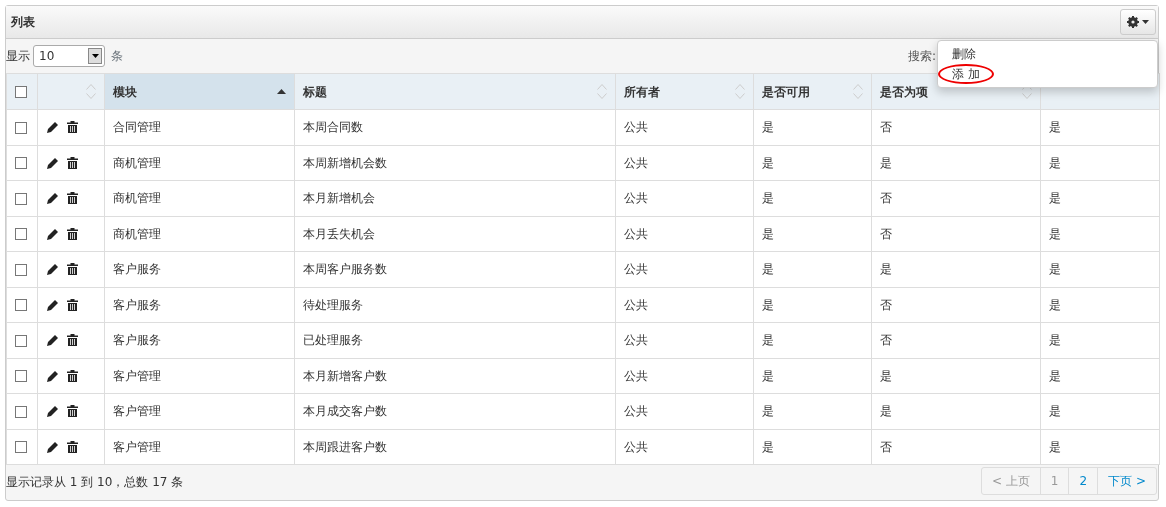 The height and width of the screenshot is (507, 1166). Describe the element at coordinates (642, 91) in the screenshot. I see `column-header: 所有者` at that location.